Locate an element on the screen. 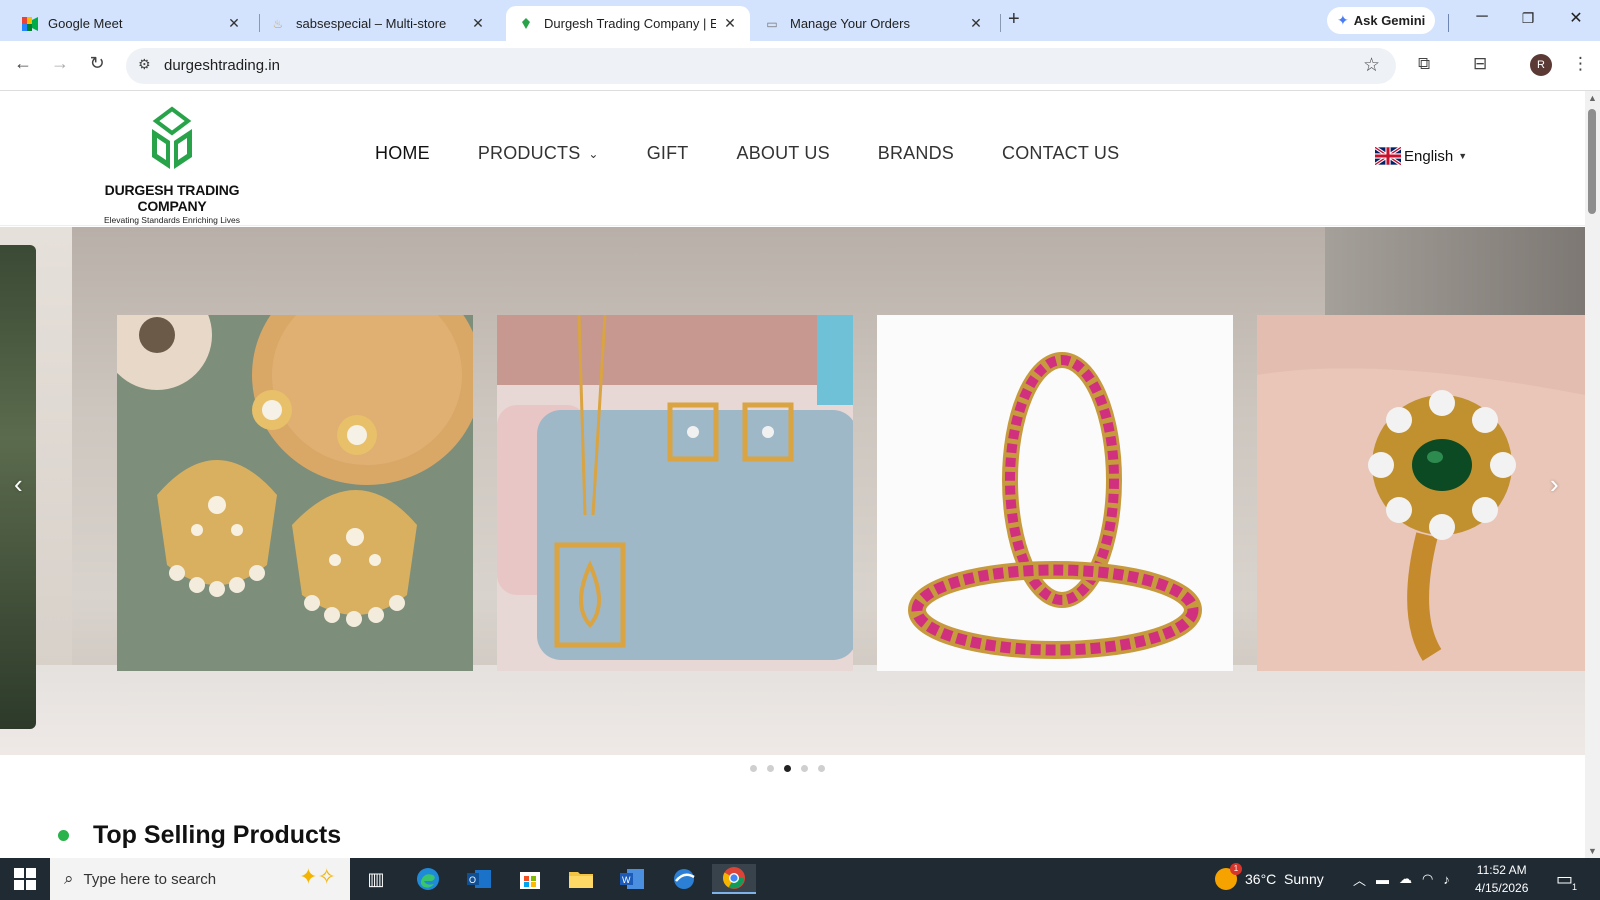 Image resolution: width=1600 pixels, height=900 pixels. restore-icon: ❐ is located at coordinates (1528, 18).